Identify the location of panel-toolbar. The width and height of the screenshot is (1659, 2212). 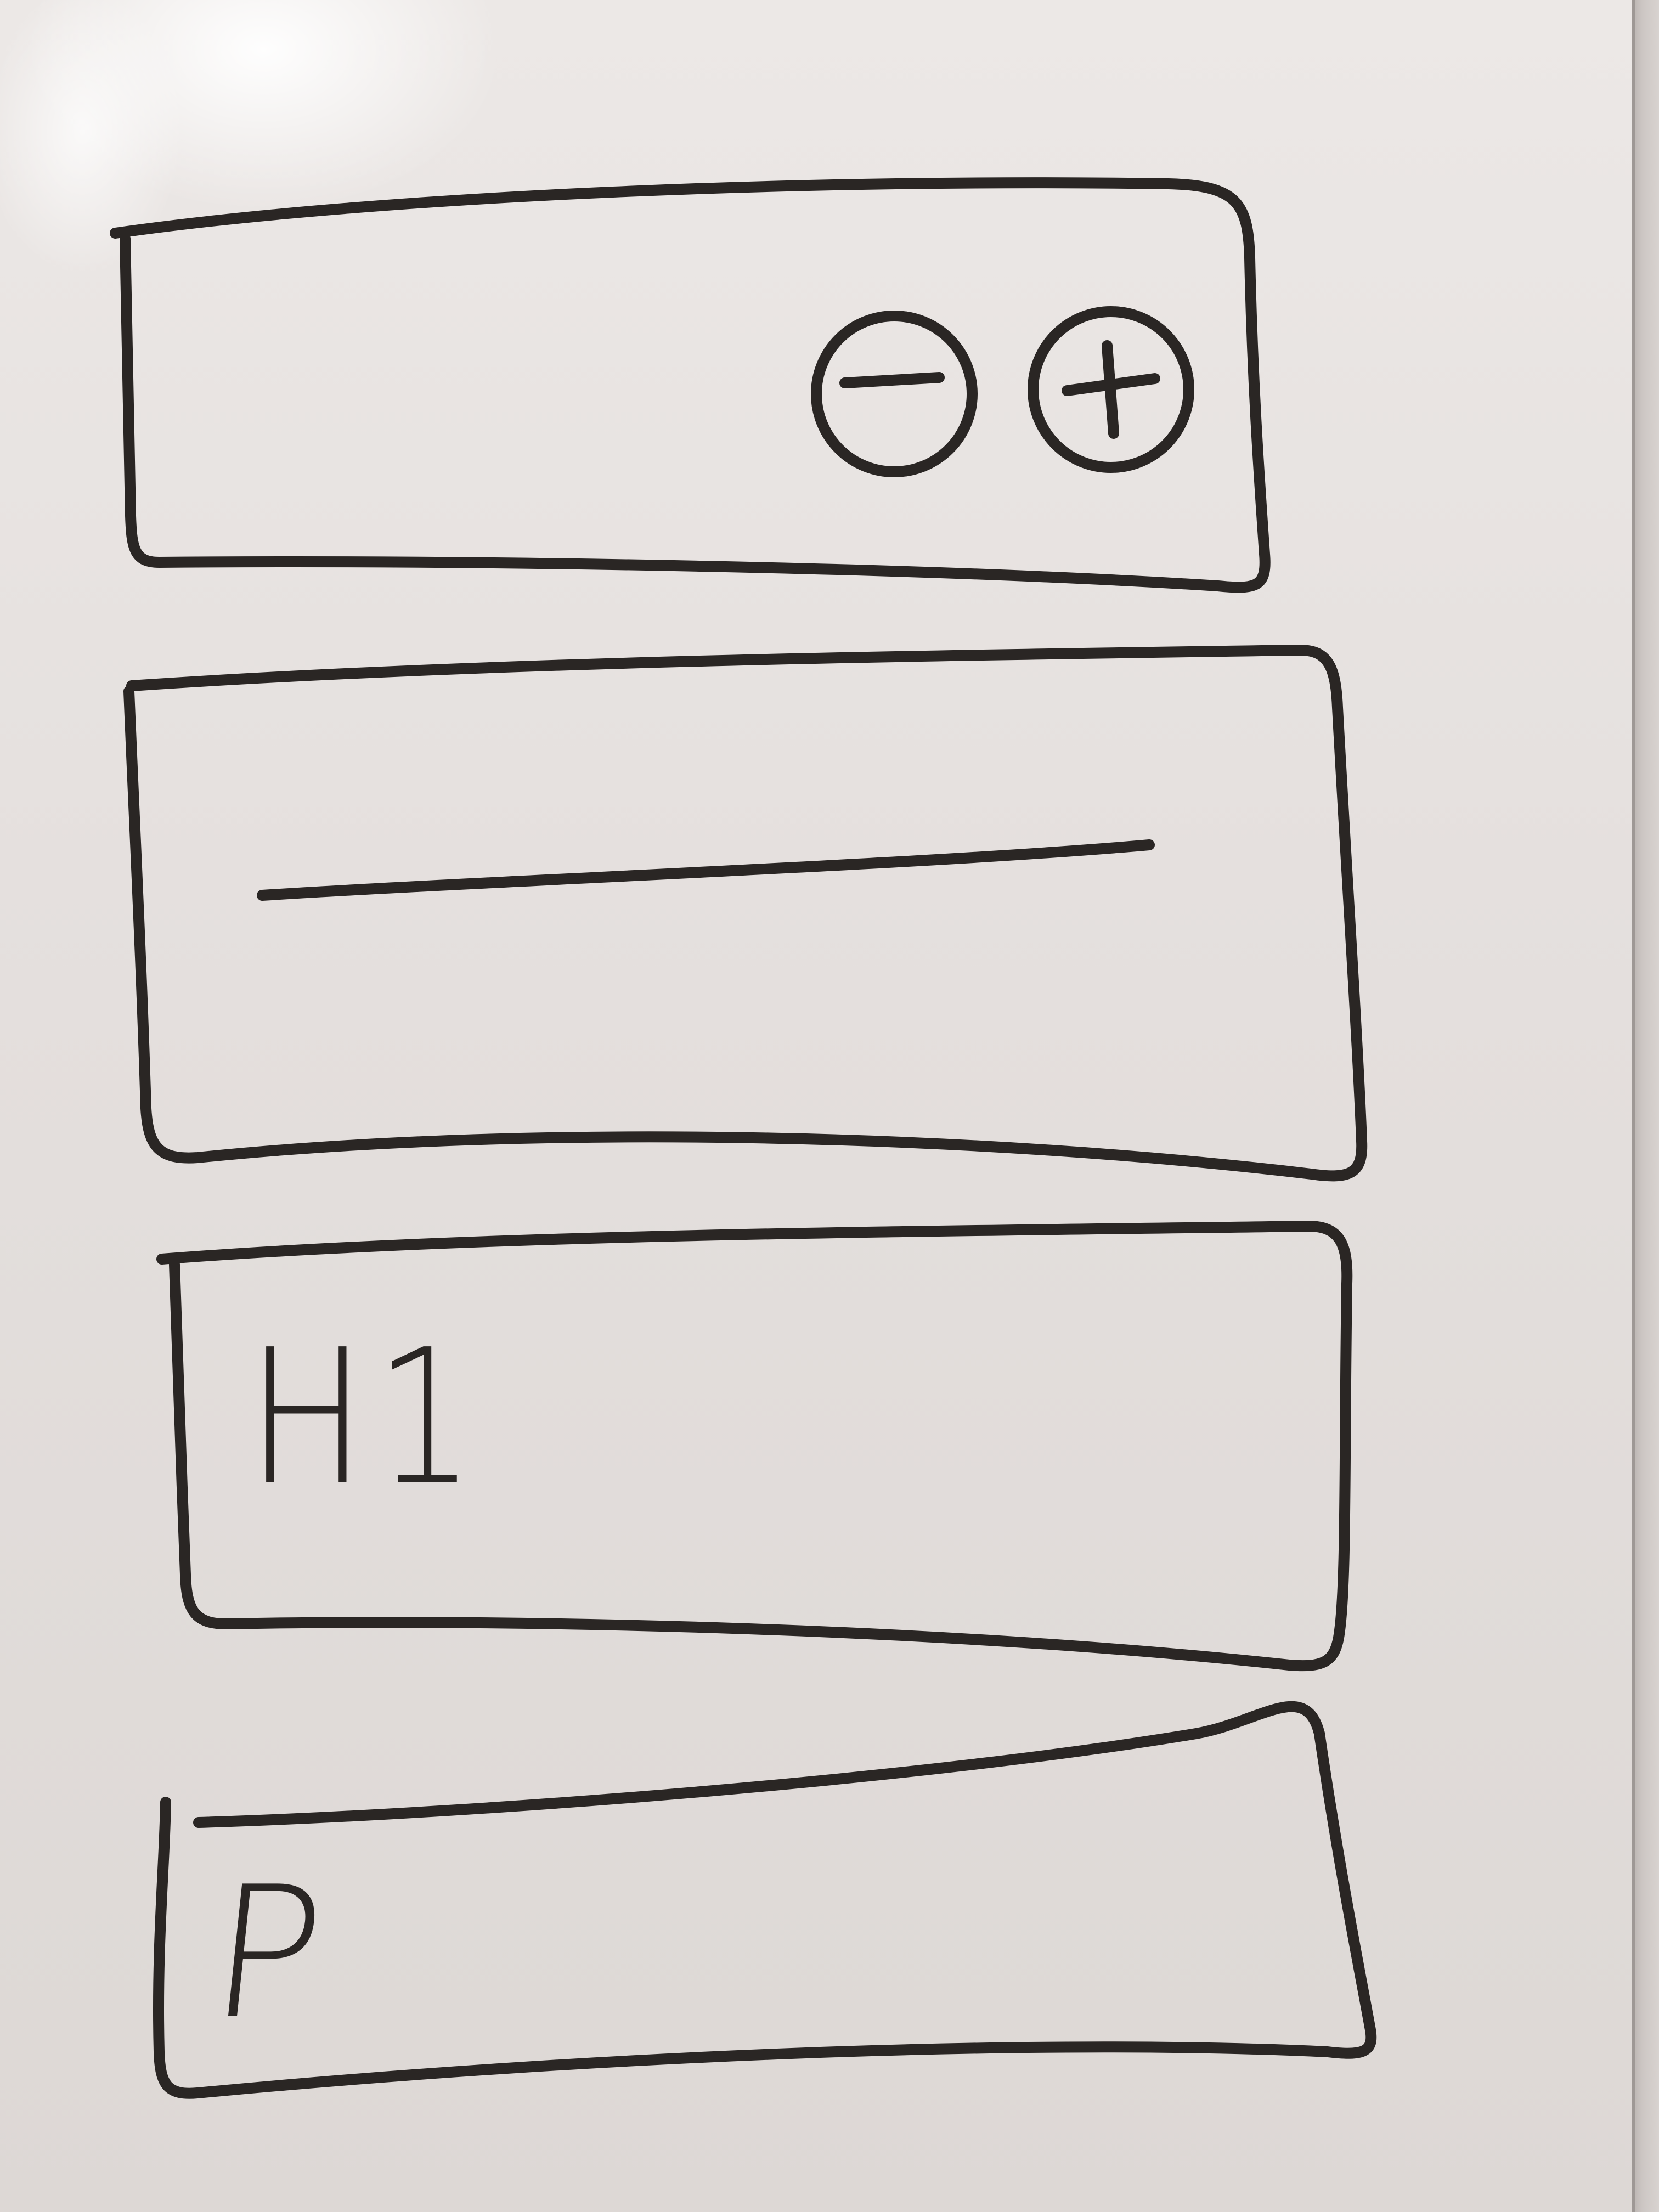
(690, 385).